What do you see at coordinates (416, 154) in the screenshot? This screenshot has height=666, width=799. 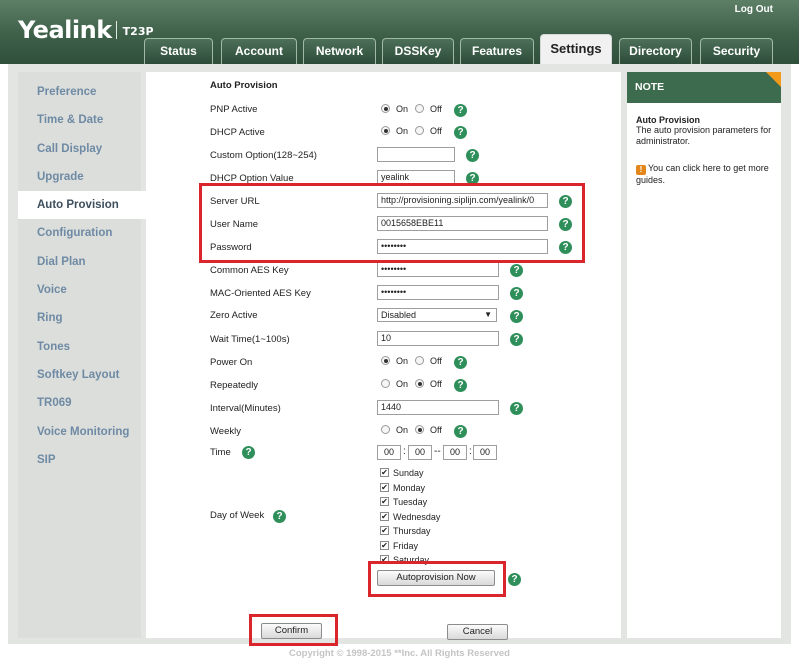 I see `custom-option-input` at bounding box center [416, 154].